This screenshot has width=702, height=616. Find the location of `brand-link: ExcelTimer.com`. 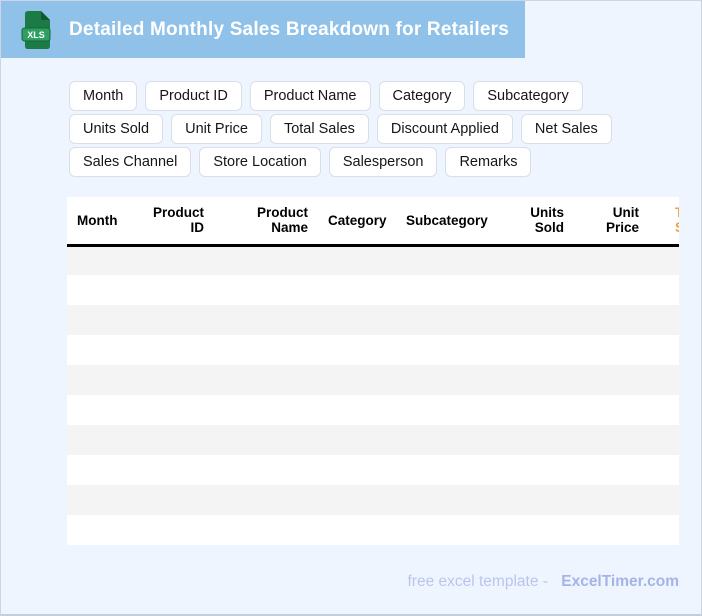

brand-link: ExcelTimer.com is located at coordinates (620, 581).